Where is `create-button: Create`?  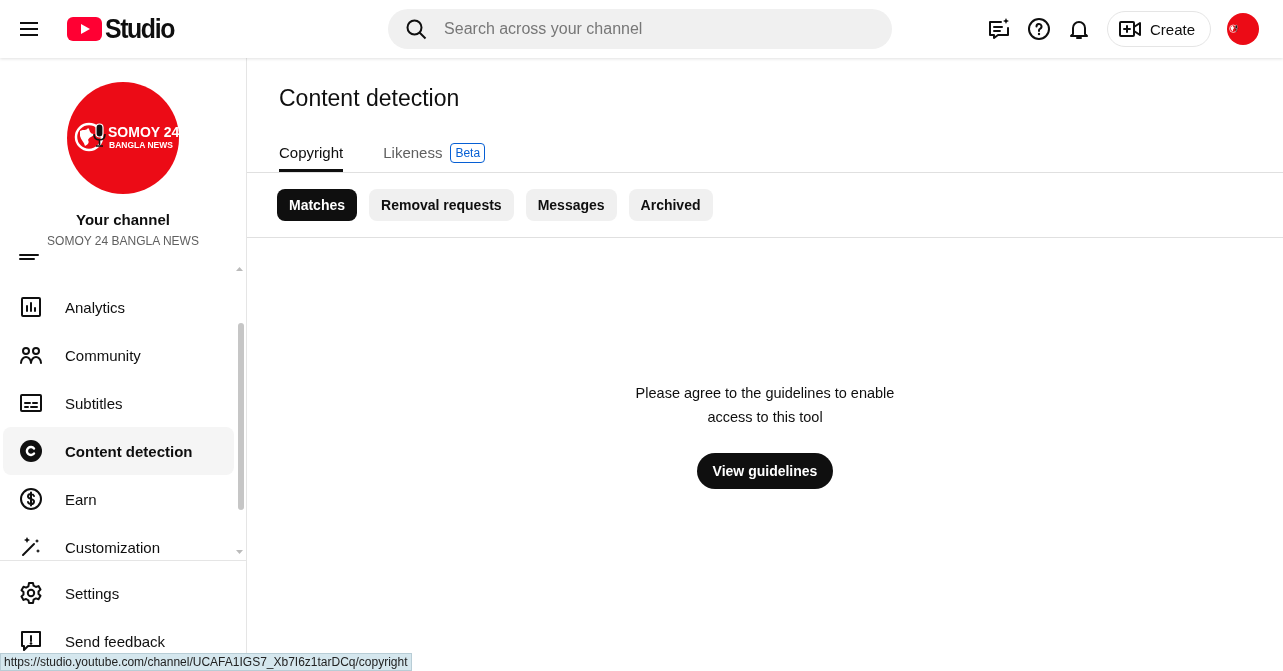
create-button: Create is located at coordinates (1158, 29).